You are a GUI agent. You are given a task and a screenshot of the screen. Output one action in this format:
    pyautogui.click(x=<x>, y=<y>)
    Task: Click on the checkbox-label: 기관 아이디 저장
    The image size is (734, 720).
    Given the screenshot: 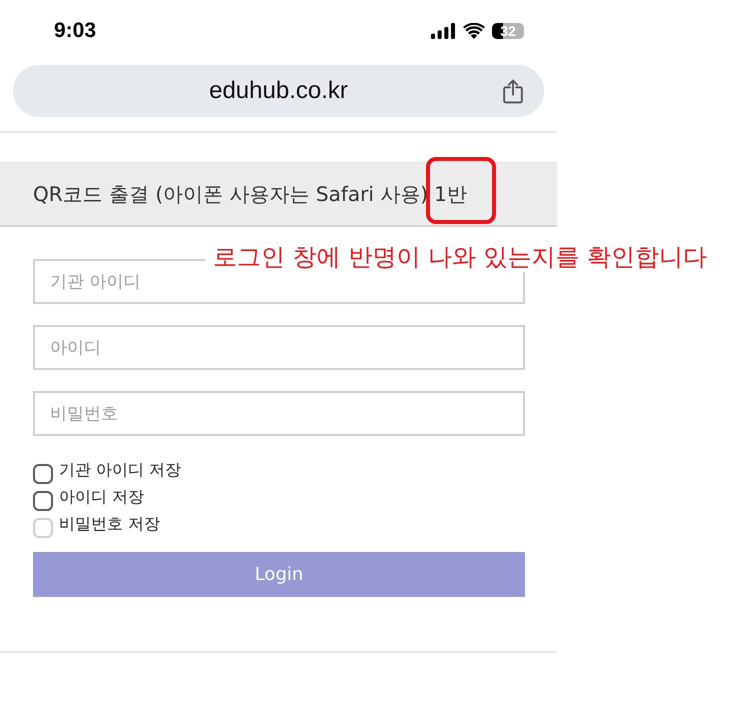 What is the action you would take?
    pyautogui.click(x=120, y=470)
    